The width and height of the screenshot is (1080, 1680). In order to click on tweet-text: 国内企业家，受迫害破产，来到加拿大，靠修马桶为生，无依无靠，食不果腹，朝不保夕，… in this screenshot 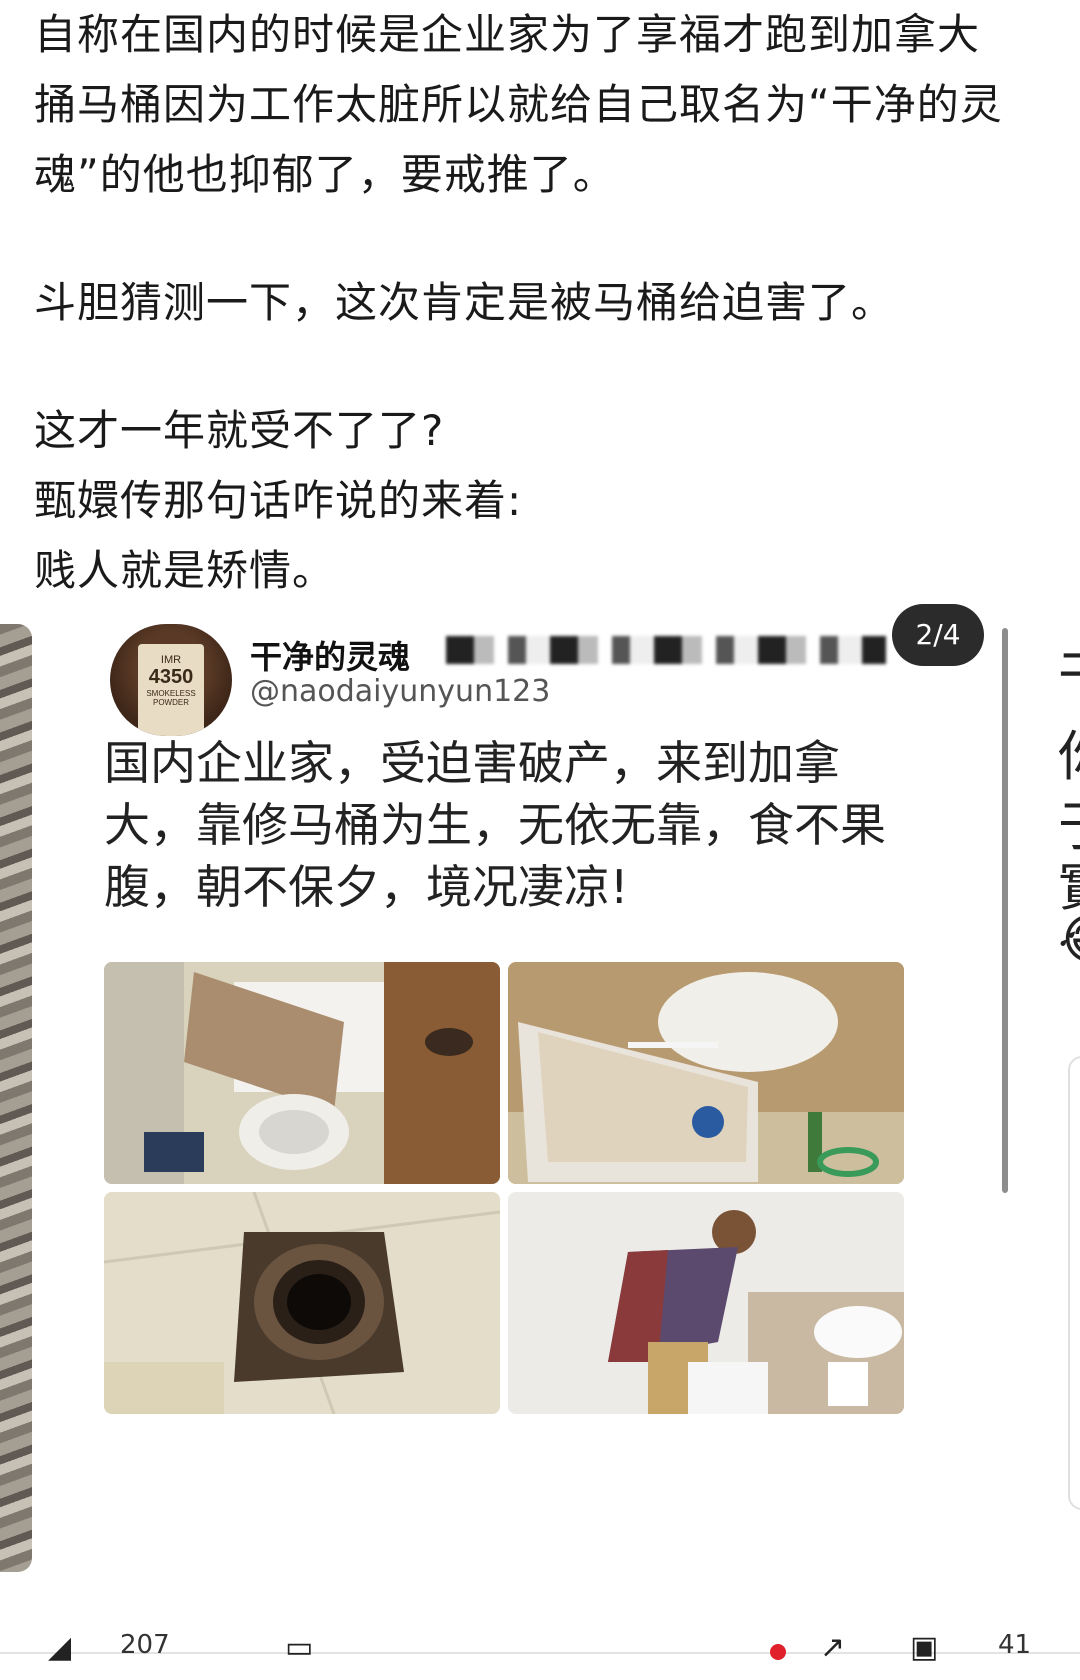, I will do `click(495, 825)`.